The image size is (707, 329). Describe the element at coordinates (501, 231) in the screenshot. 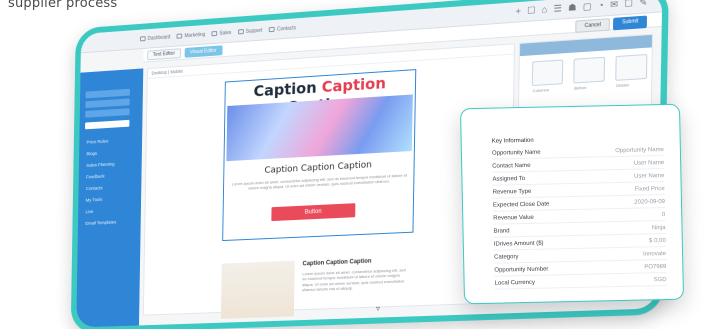

I see `row-label: Brand` at that location.